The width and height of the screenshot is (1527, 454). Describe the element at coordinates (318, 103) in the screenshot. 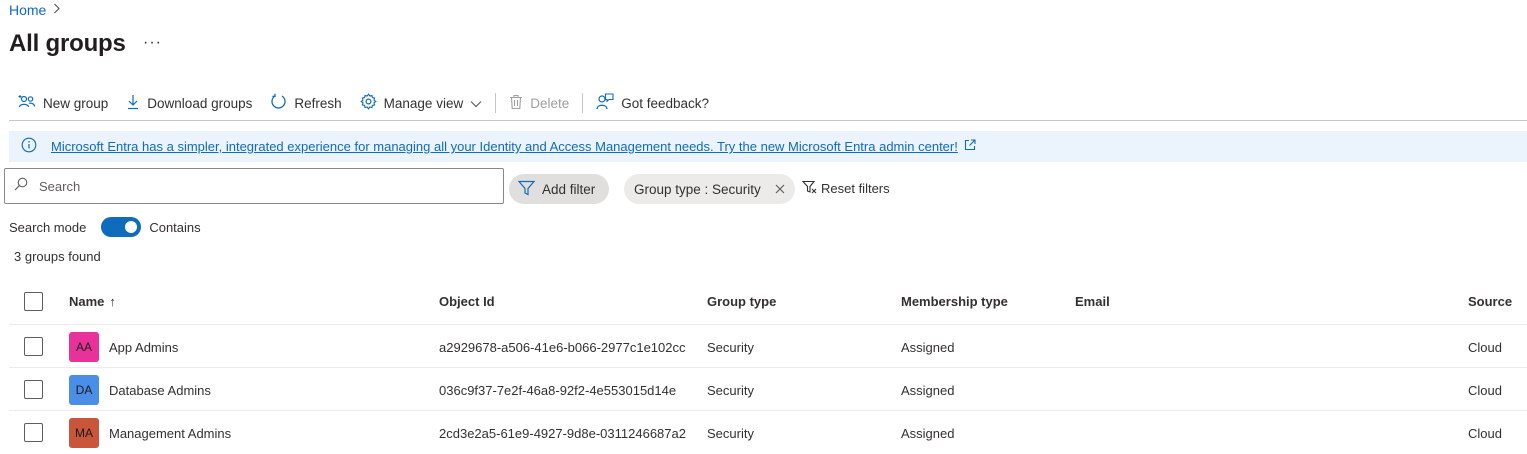

I see `refresh-label: Refresh` at that location.